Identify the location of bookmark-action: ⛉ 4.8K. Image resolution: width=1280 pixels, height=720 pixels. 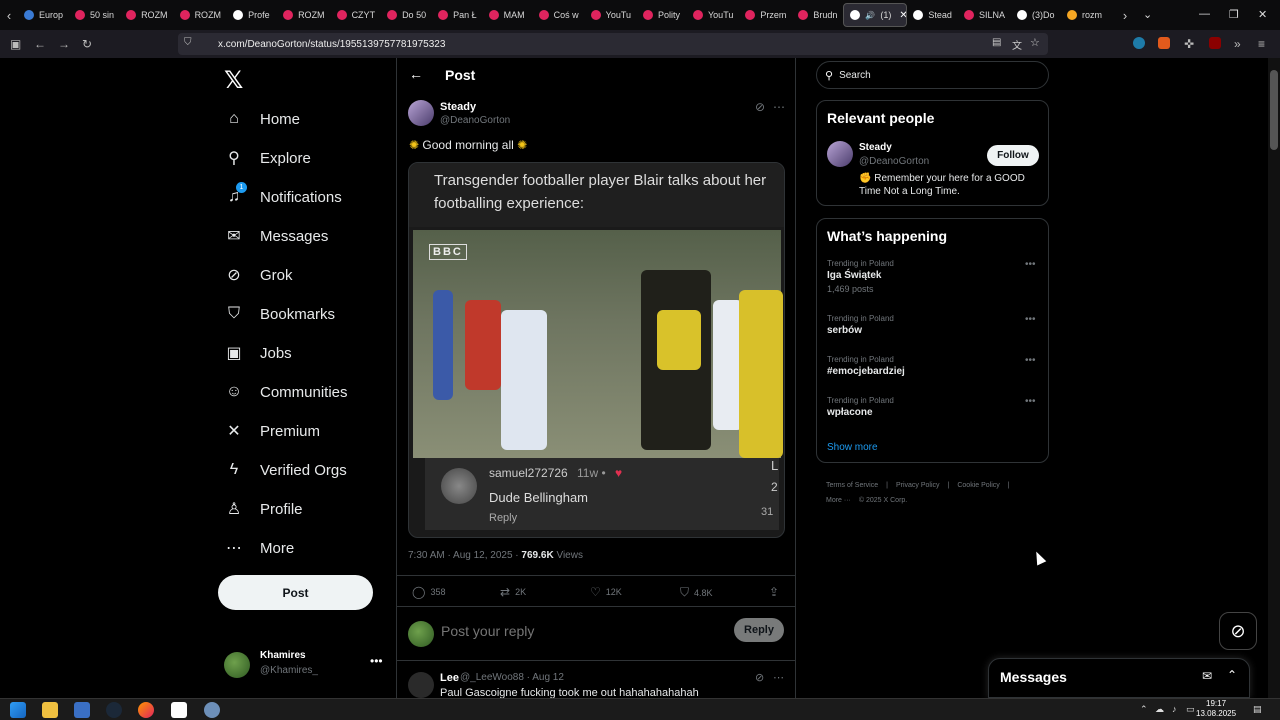
(696, 592).